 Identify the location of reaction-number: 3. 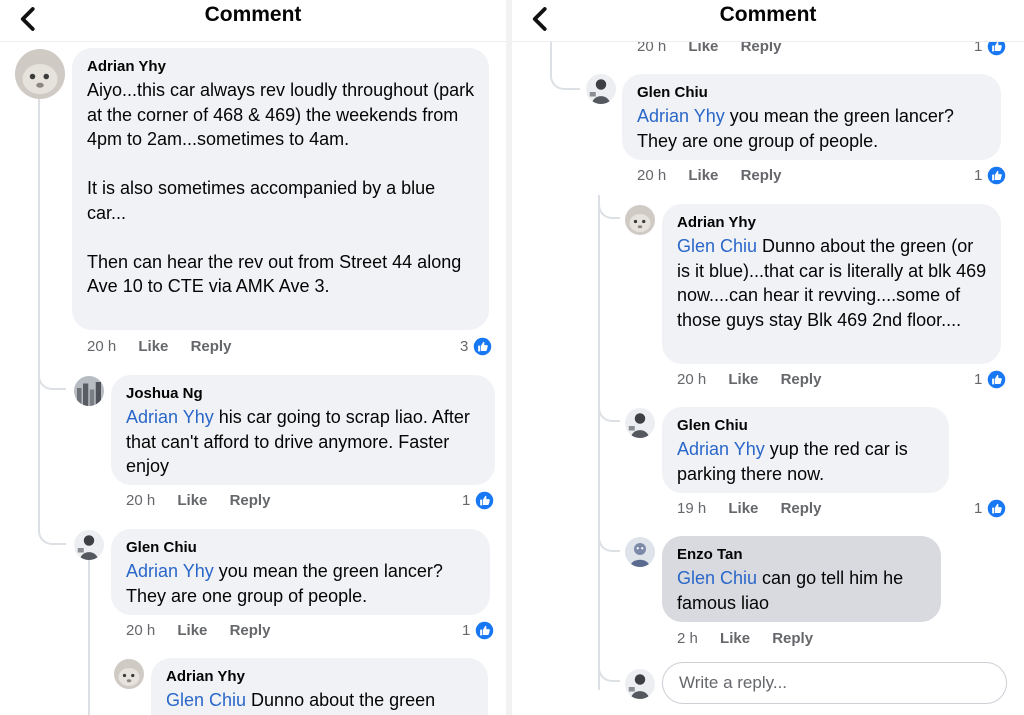
(464, 346).